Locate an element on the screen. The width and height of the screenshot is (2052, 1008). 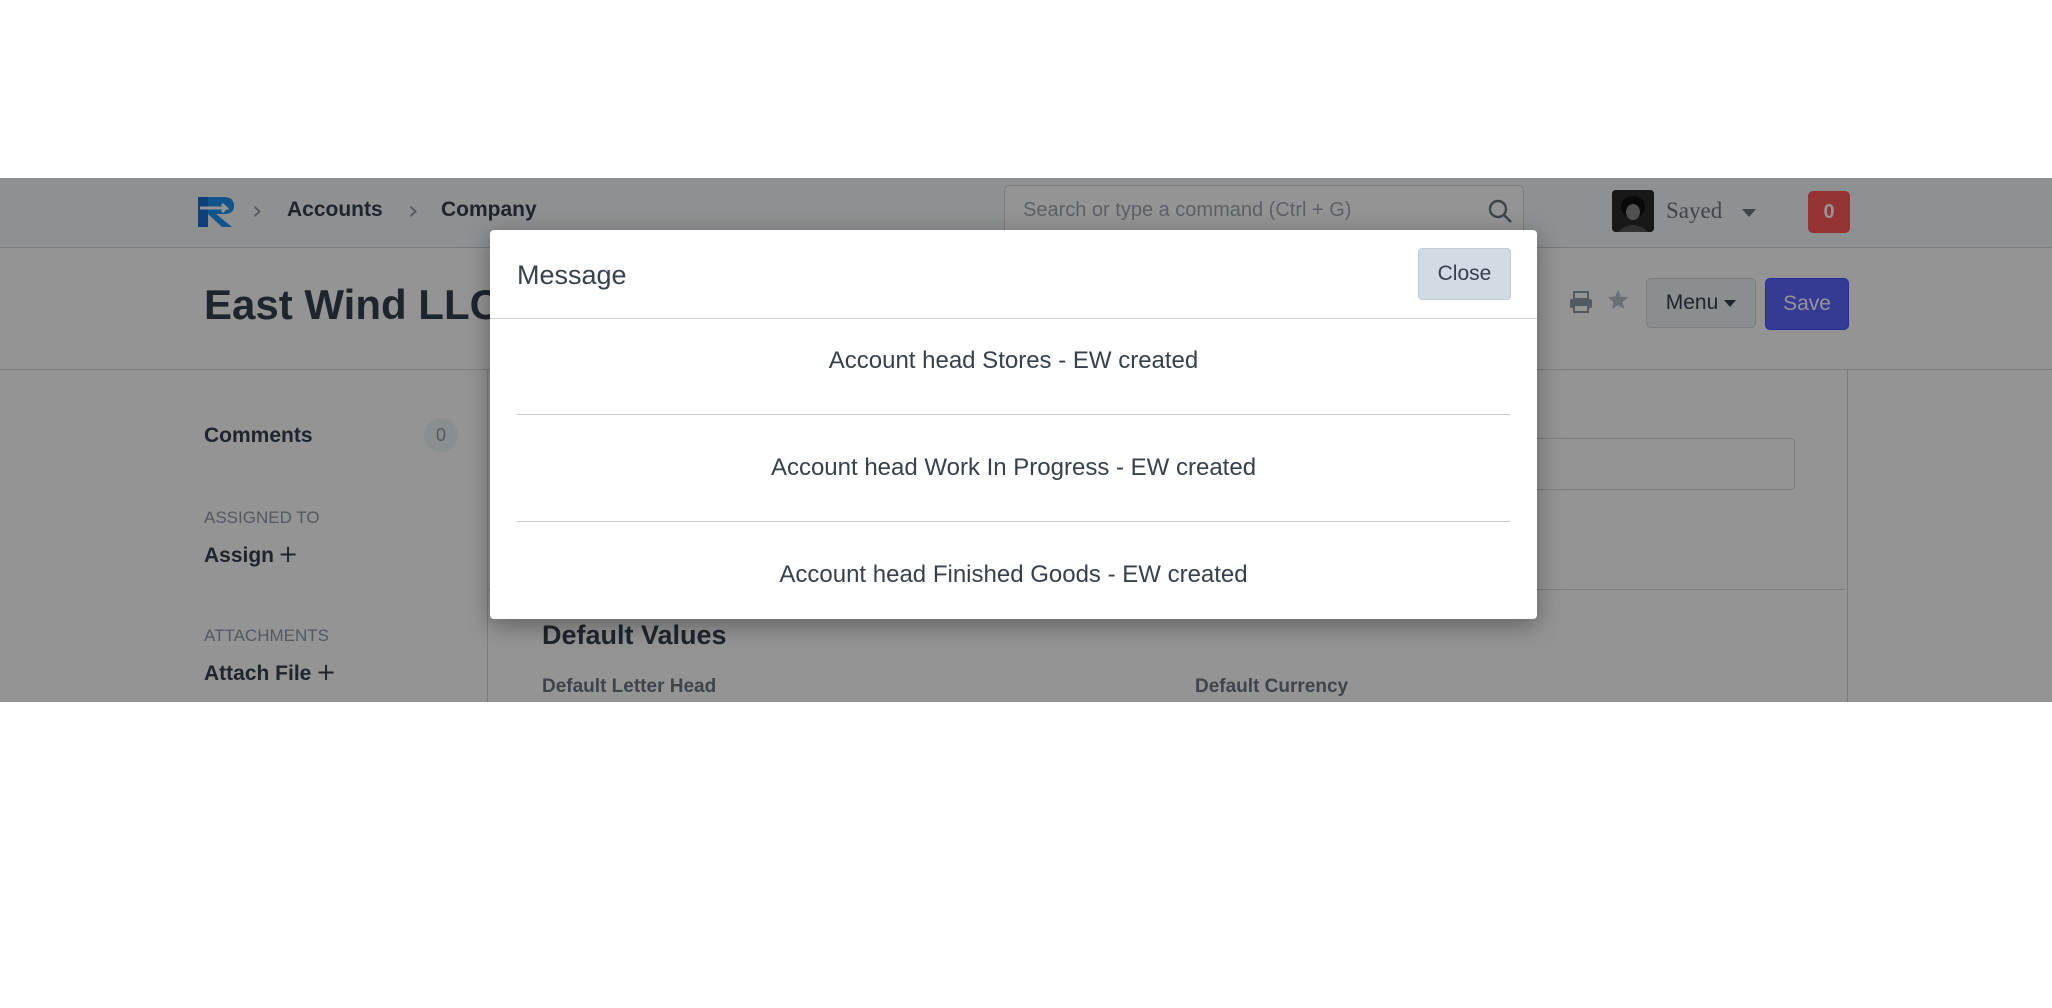
close-button: Close is located at coordinates (1464, 274).